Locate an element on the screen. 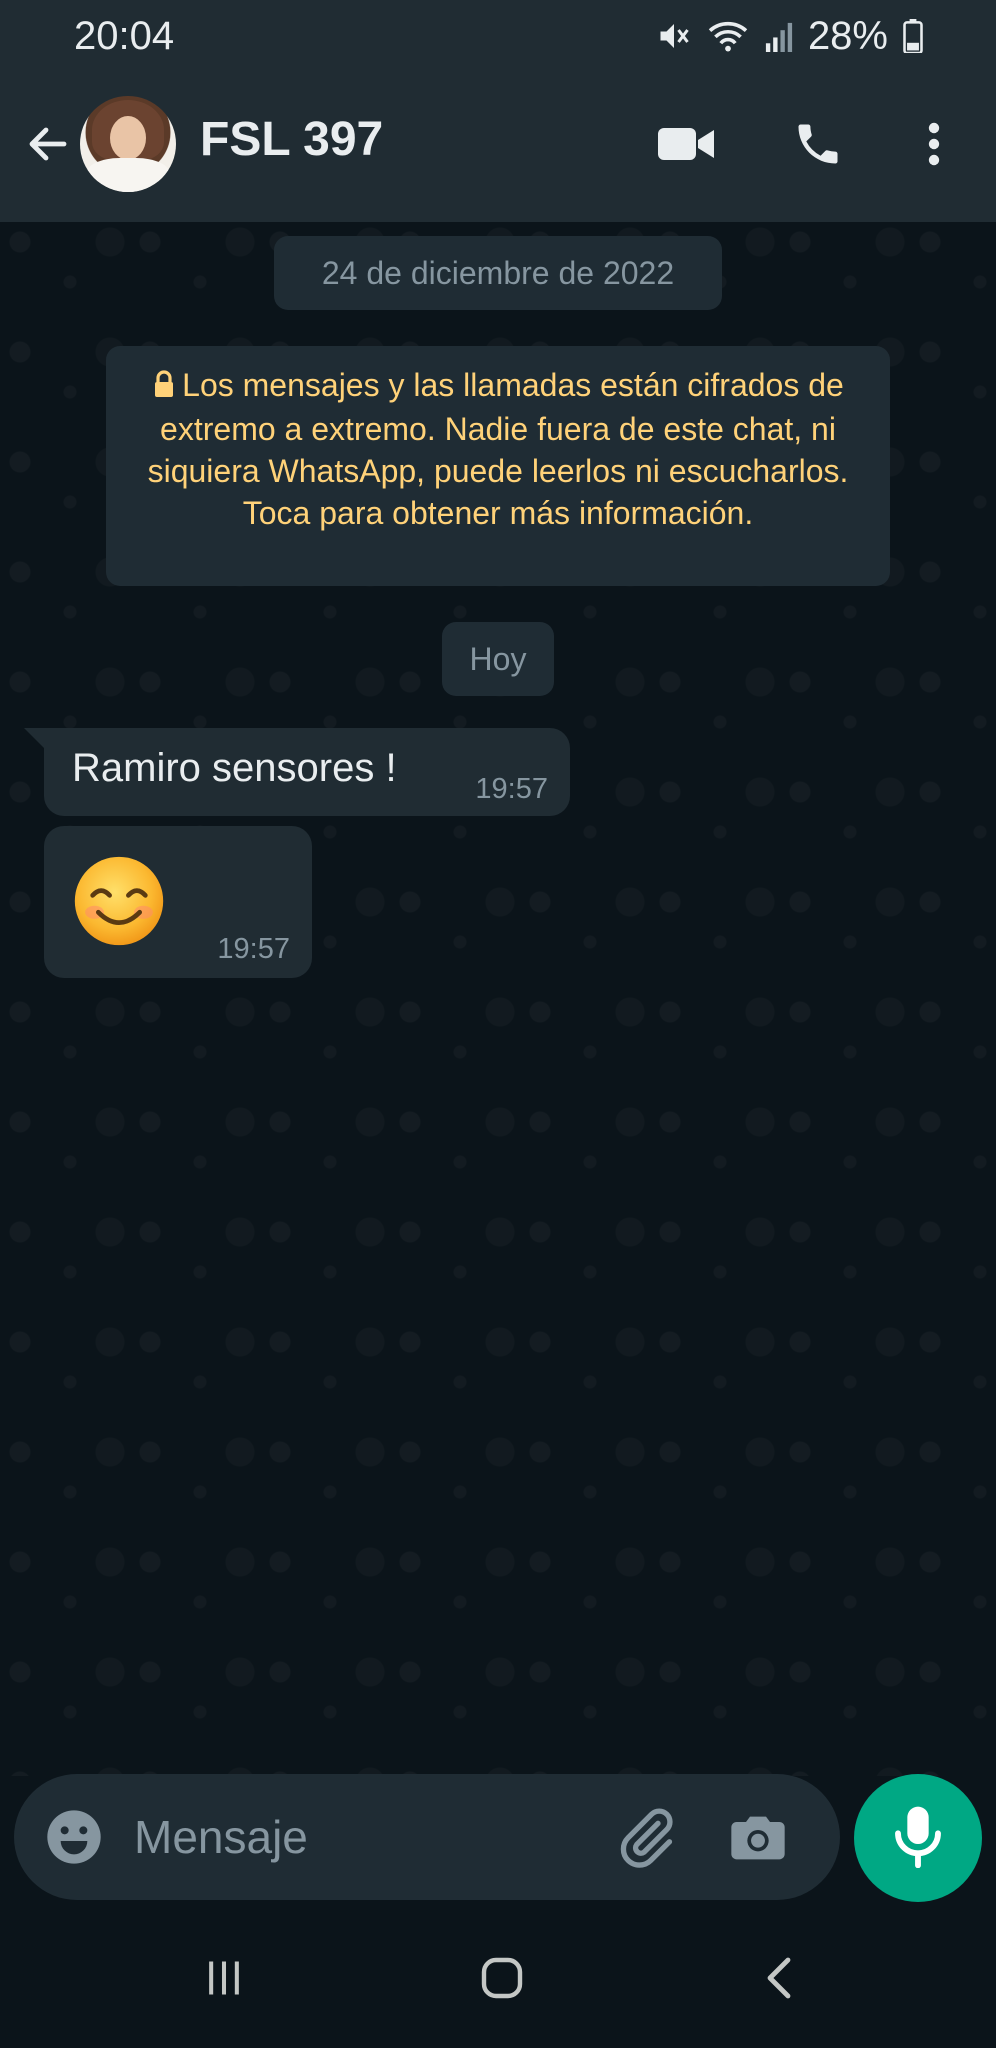 The height and width of the screenshot is (2048, 996). emoji-icon is located at coordinates (74, 1837).